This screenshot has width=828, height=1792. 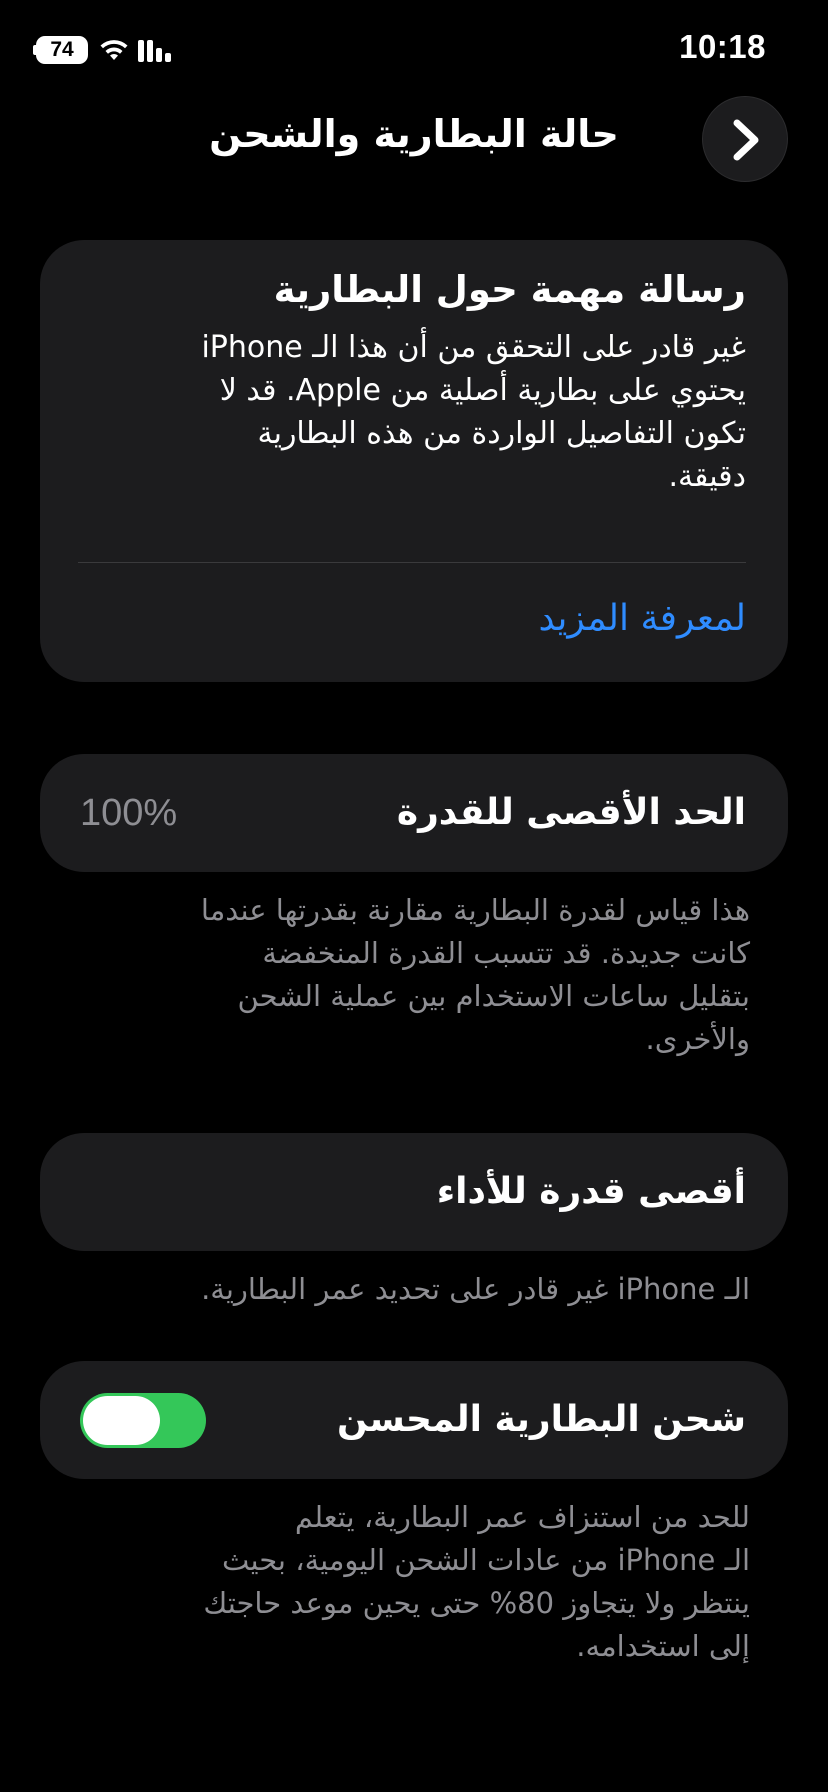 What do you see at coordinates (114, 50) in the screenshot?
I see `wifi-icon` at bounding box center [114, 50].